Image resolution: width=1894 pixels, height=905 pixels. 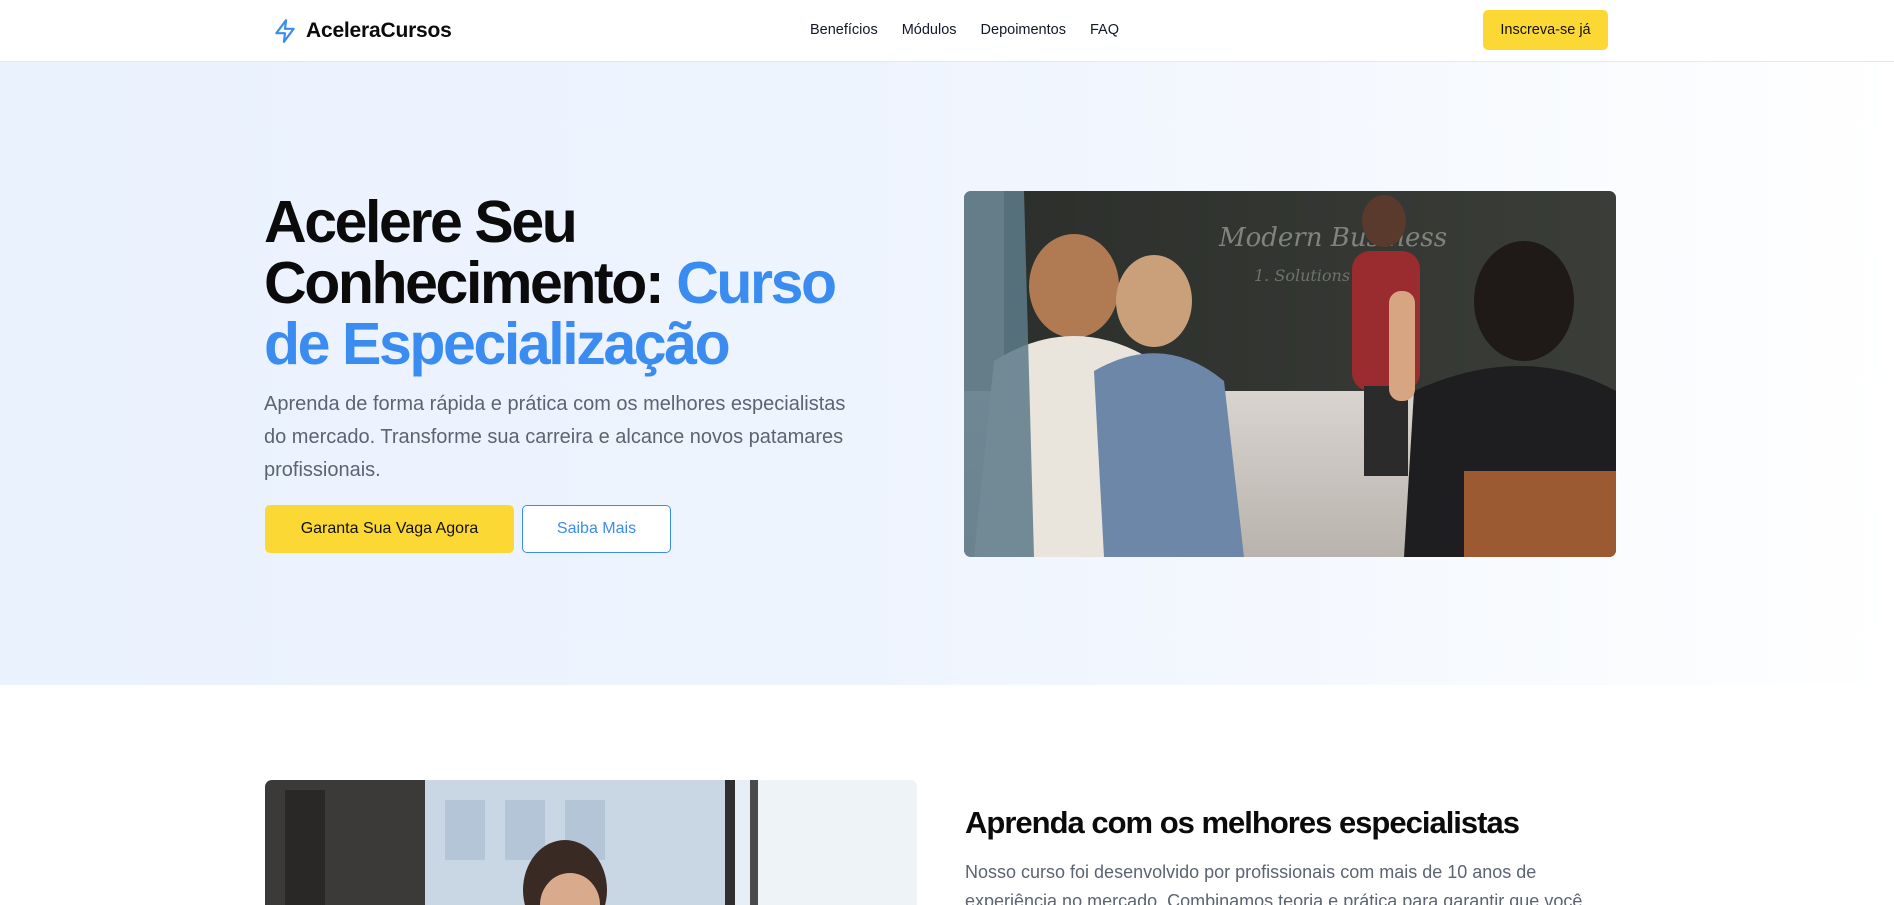 I want to click on lightning-bolt-icon, so click(x=285, y=31).